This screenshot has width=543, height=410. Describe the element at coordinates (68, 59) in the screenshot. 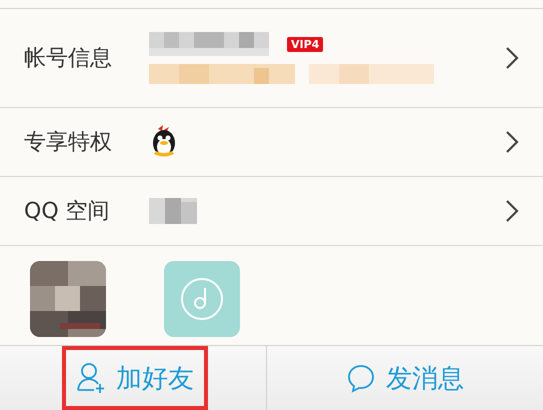

I see `row-label: 帐号信息` at that location.